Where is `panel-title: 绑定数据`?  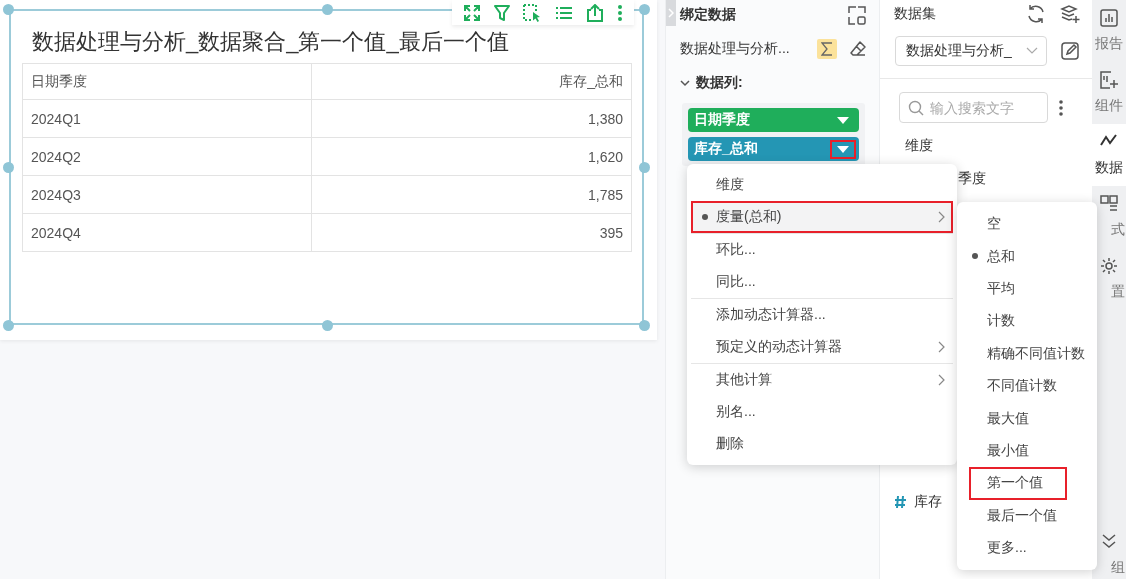 panel-title: 绑定数据 is located at coordinates (708, 15).